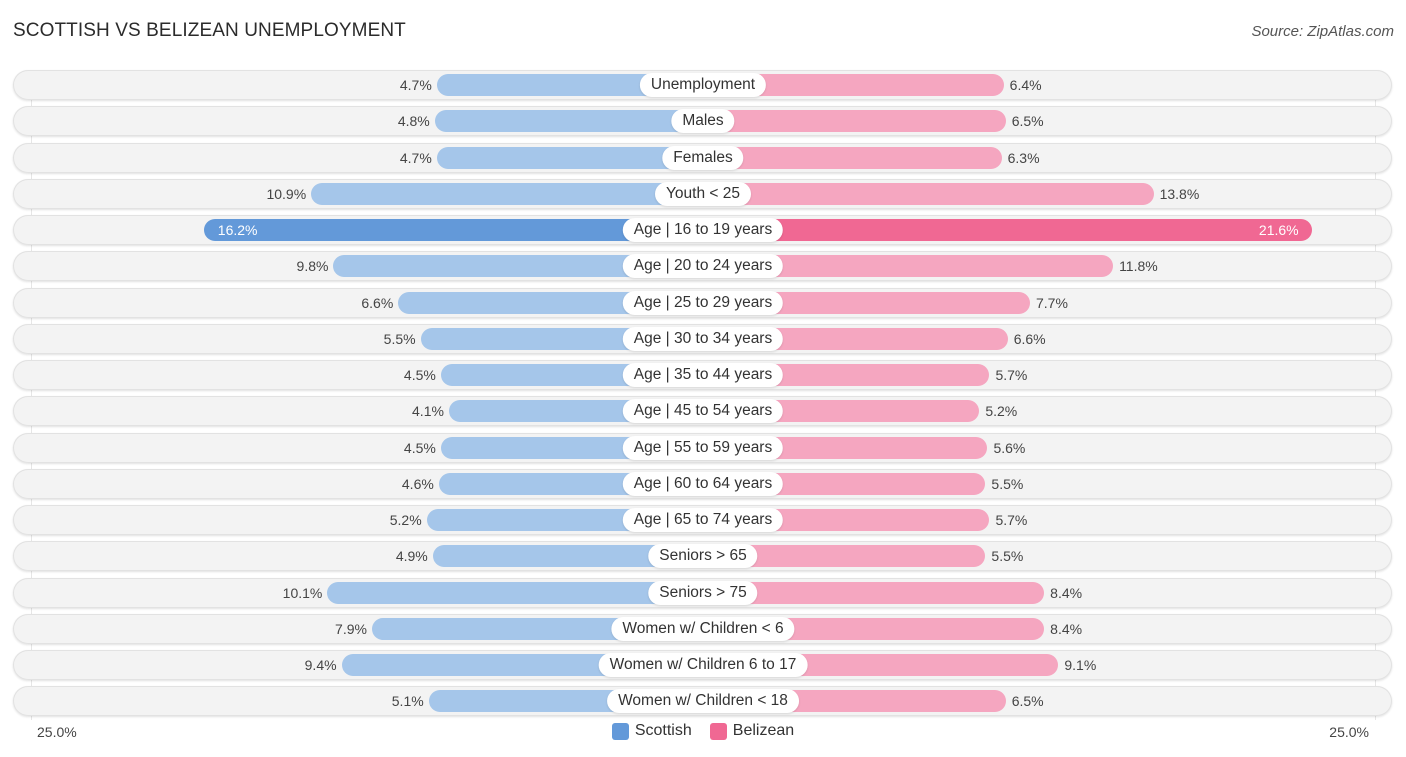 This screenshot has width=1406, height=757. I want to click on legend: Scottish Belizean, so click(703, 731).